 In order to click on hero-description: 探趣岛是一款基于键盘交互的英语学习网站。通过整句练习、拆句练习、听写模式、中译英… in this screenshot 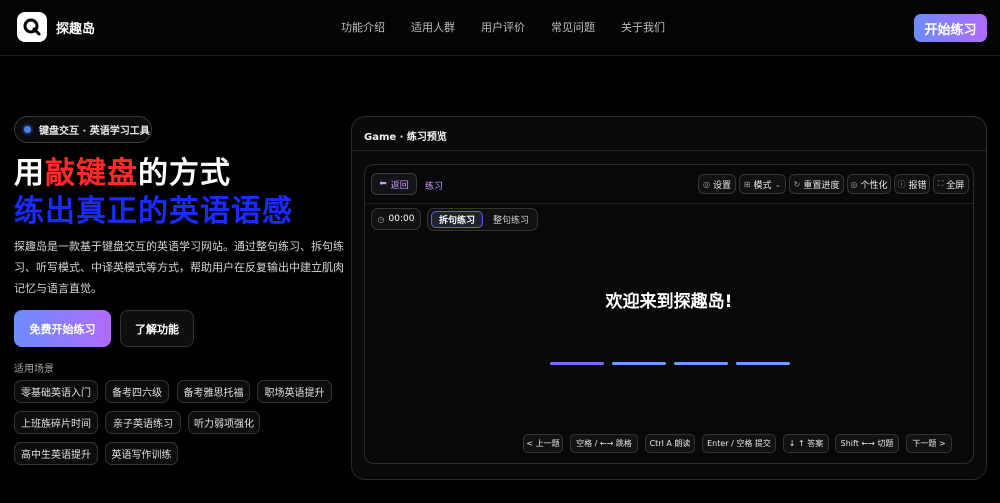, I will do `click(179, 267)`.